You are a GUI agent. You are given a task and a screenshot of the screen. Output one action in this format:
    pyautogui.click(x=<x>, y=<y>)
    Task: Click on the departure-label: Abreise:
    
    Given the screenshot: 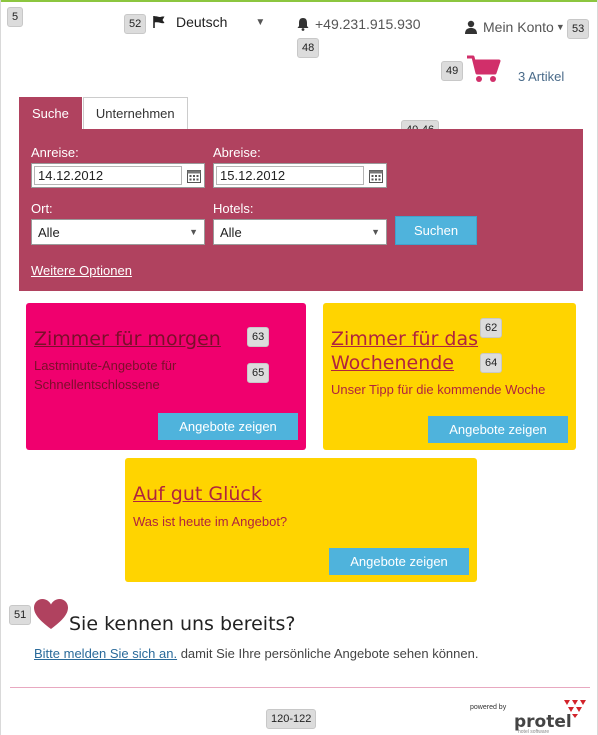 What is the action you would take?
    pyautogui.click(x=237, y=152)
    